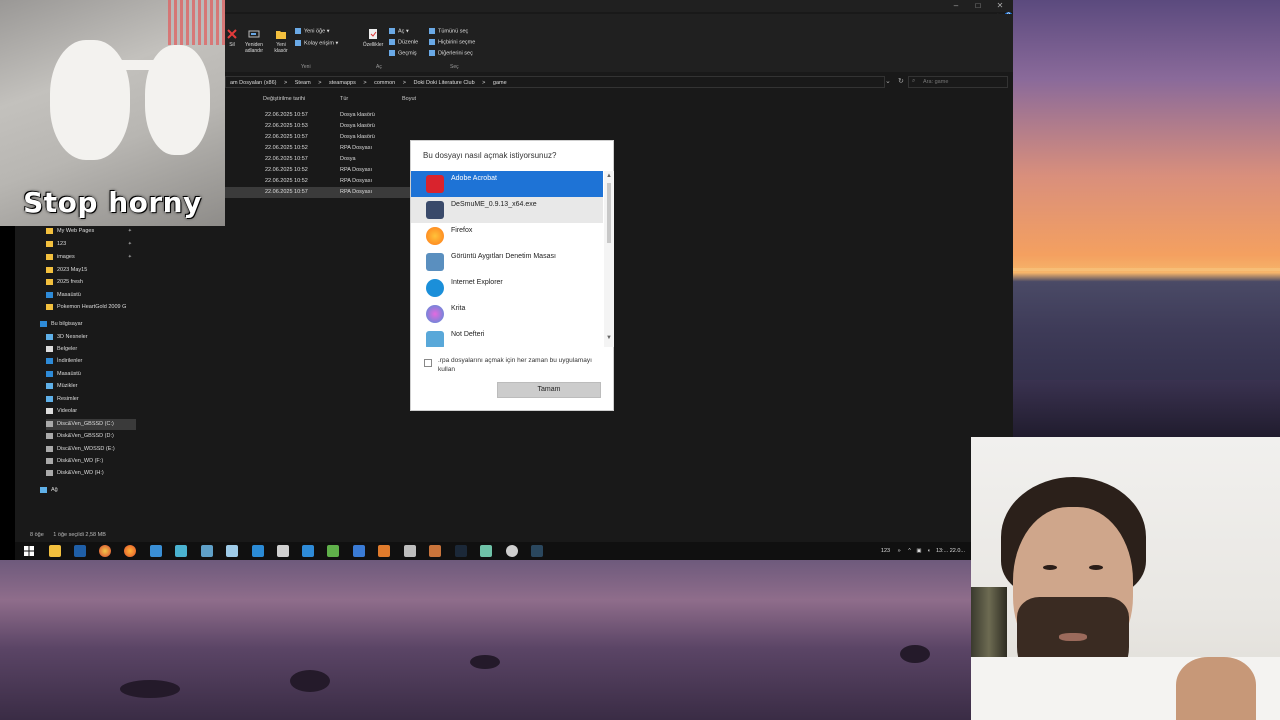 The image size is (1280, 720). I want to click on minimize-button: –, so click(956, 6).